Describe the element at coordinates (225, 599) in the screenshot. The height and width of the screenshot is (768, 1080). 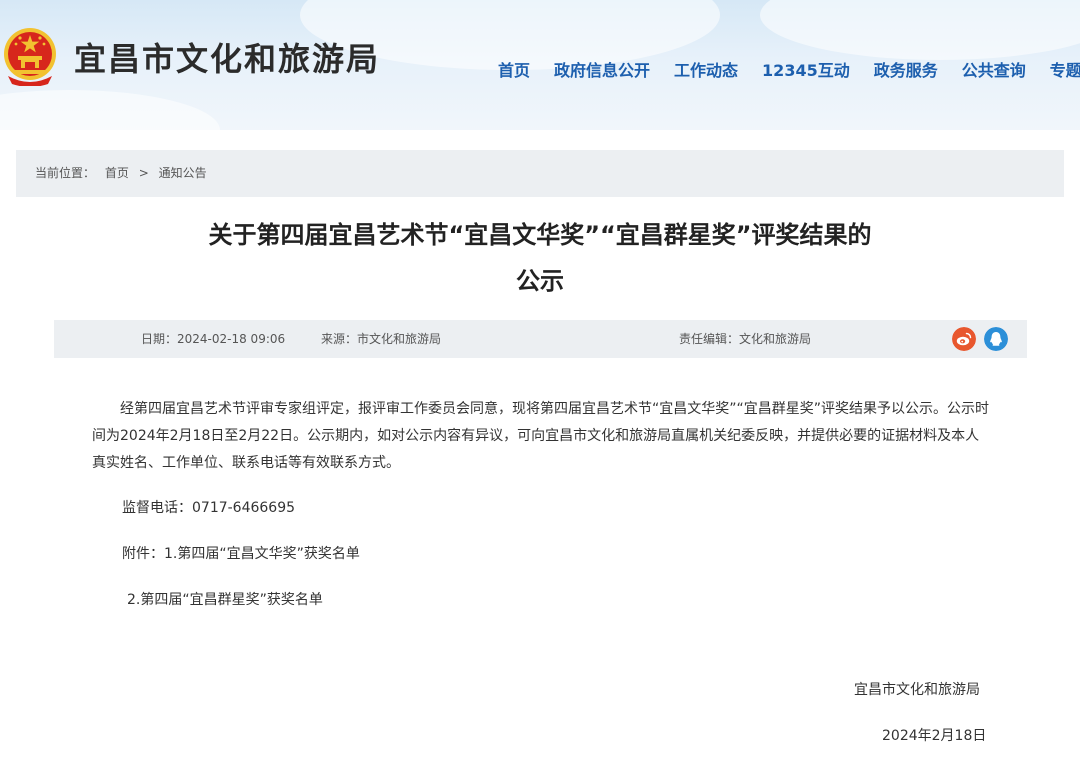
I see `attachment-link-2: 2.第四届“宜昌群星奖”获奖名单` at that location.